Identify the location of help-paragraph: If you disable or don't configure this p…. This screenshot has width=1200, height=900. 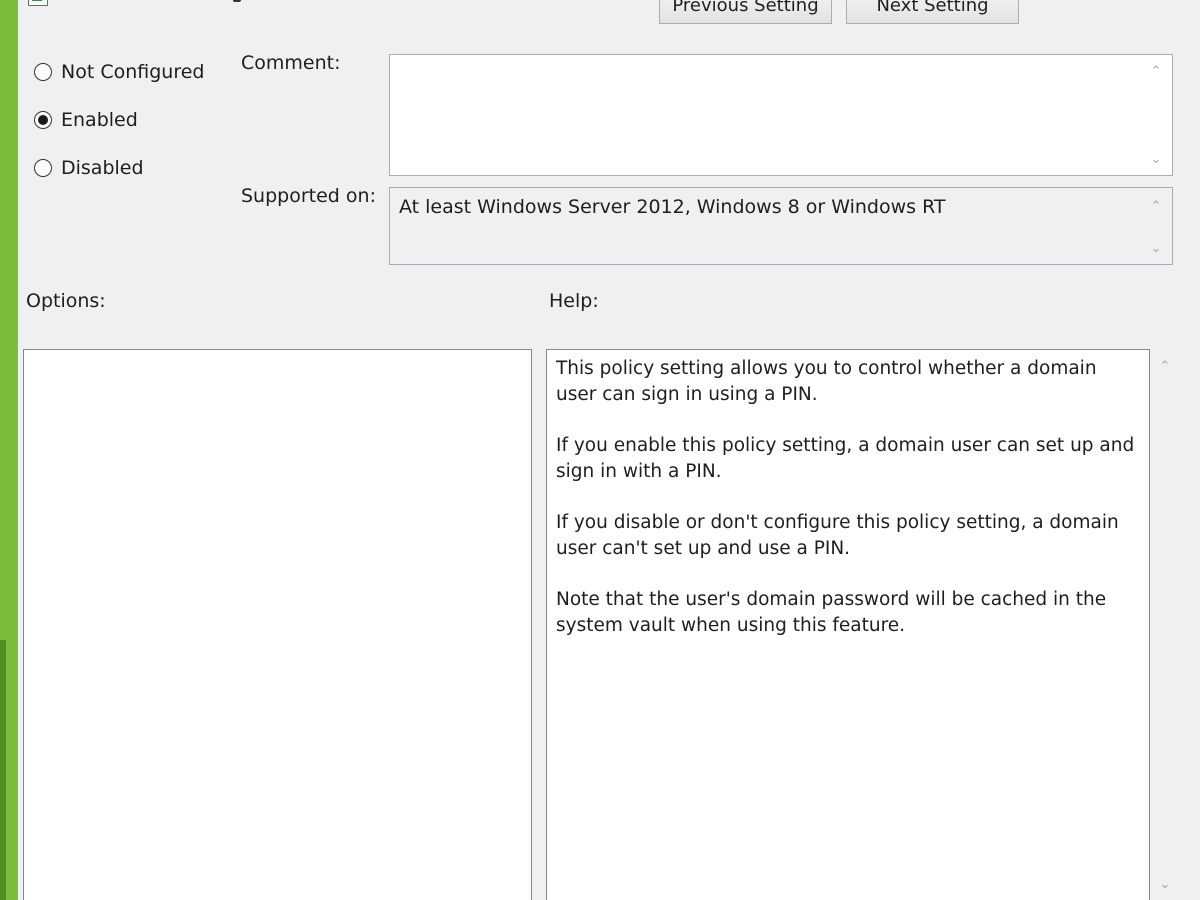
(837, 535).